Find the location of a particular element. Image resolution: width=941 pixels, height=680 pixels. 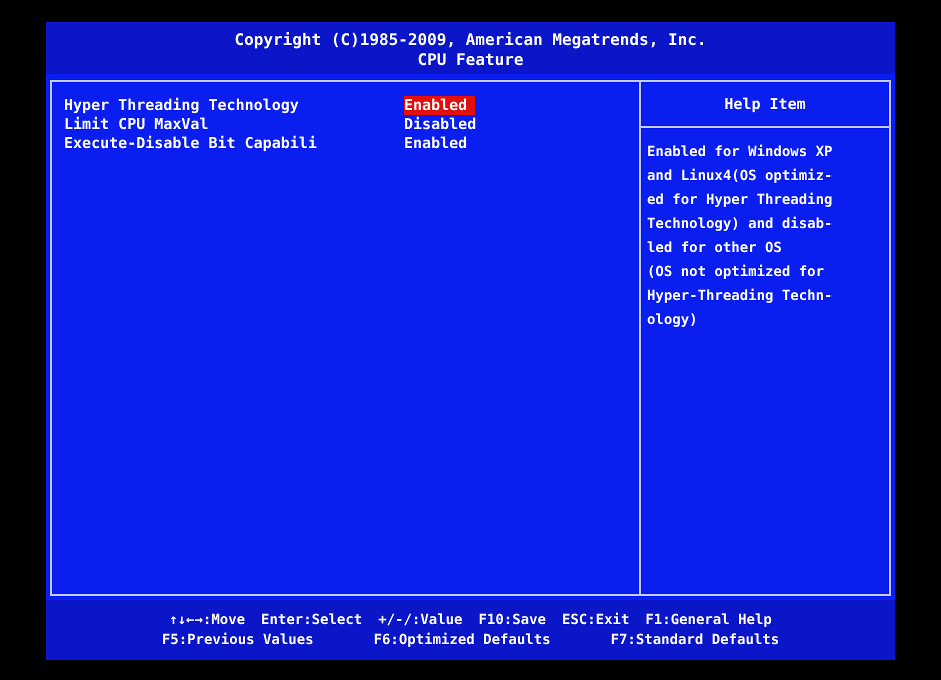

key-hint: F6:Optimized Defaults is located at coordinates (462, 640).